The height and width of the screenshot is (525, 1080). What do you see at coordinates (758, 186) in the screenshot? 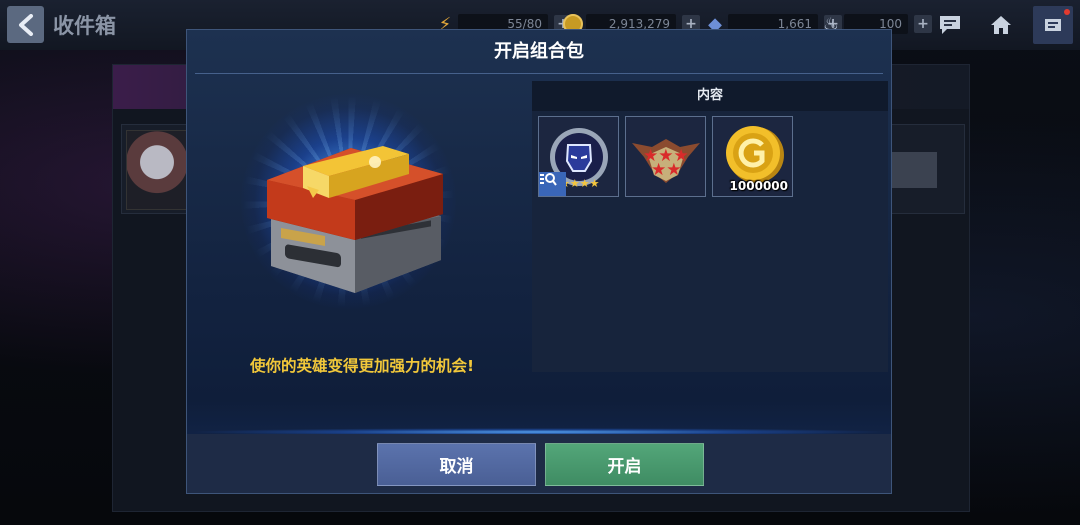
I see `item-quantity: 1000000` at bounding box center [758, 186].